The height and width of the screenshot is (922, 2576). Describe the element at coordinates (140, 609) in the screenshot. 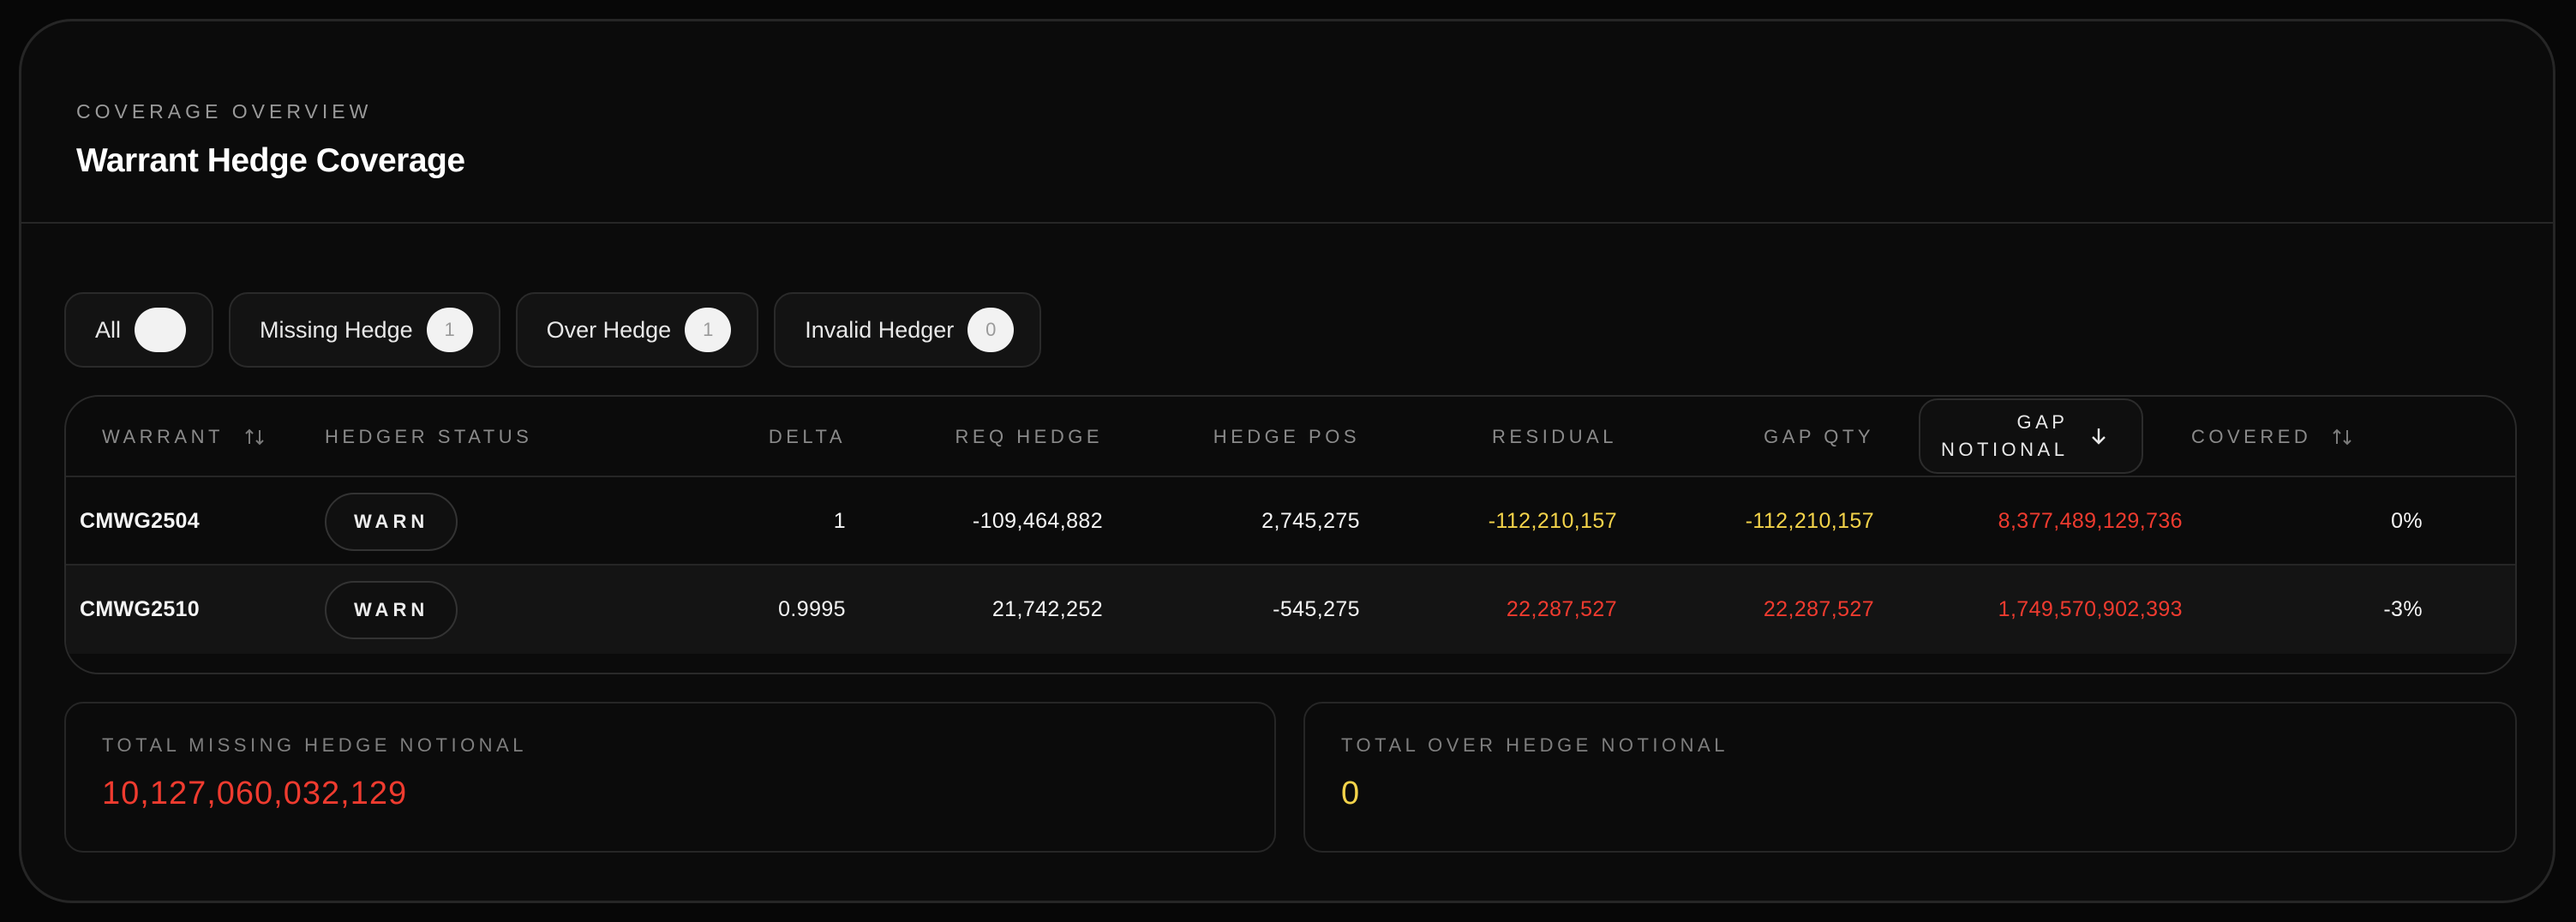

I see `warrant-cell: CMWG2510` at that location.